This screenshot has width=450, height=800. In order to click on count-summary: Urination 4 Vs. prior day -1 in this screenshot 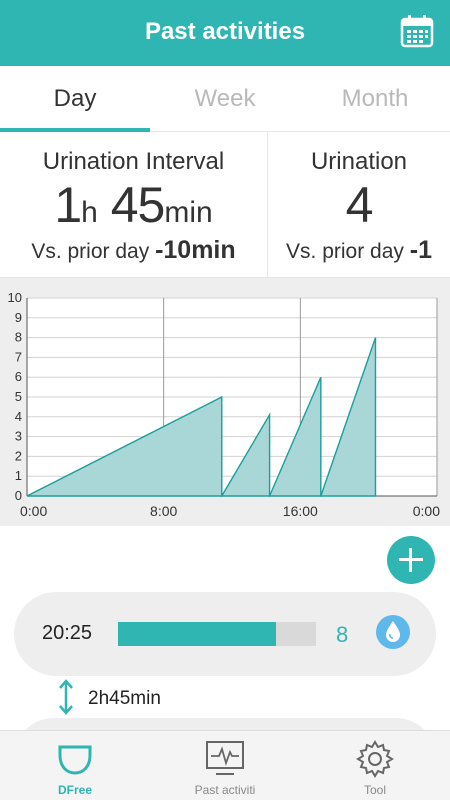, I will do `click(359, 204)`.